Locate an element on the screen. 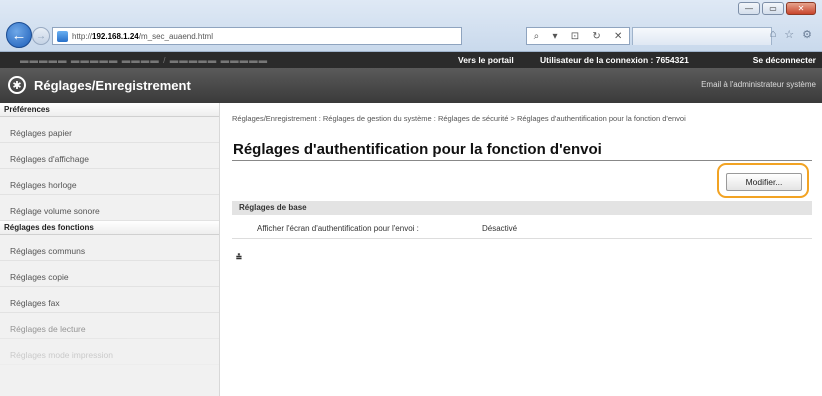  sidebar-item-paper: Réglages papier is located at coordinates (109, 130).